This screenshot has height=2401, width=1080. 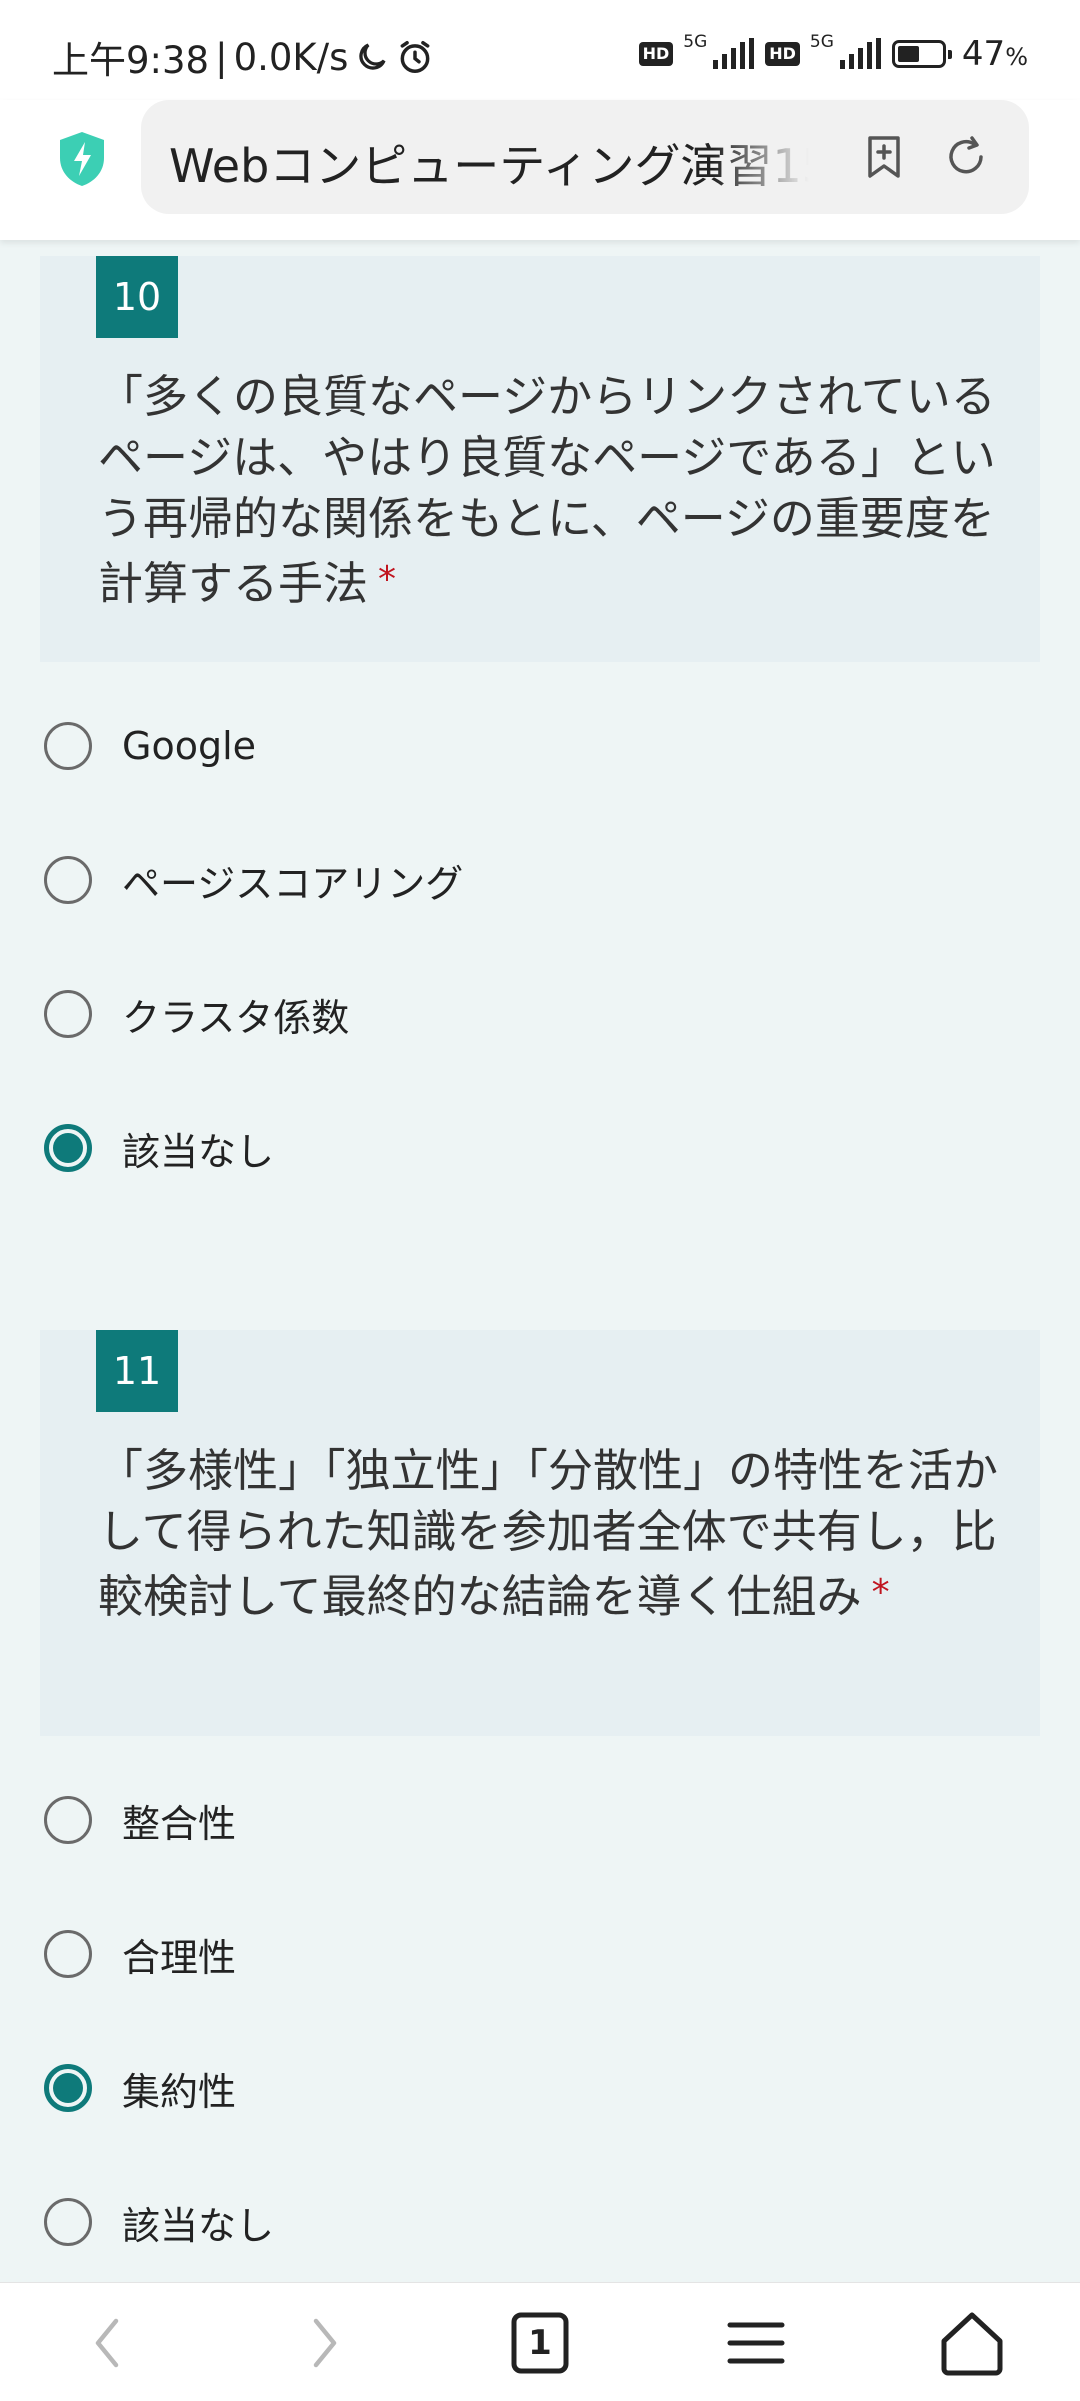 I want to click on tabs-button: 1, so click(x=540, y=2343).